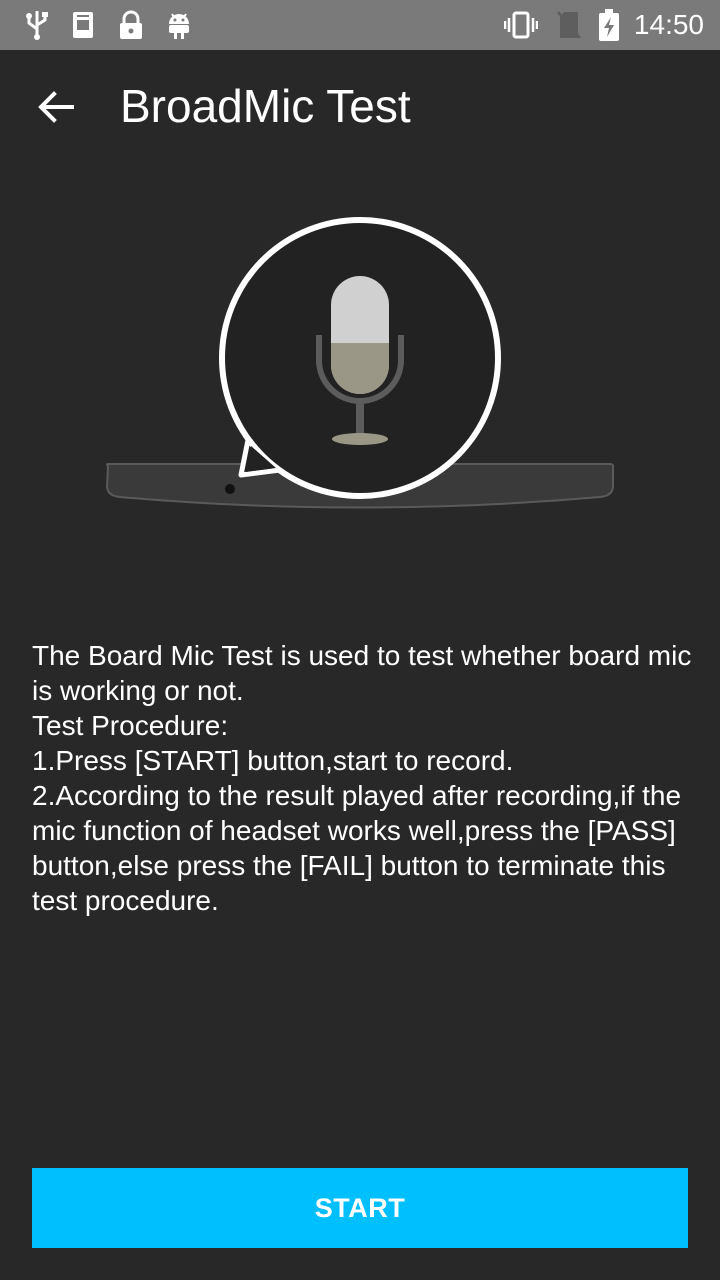 Image resolution: width=720 pixels, height=1280 pixels. What do you see at coordinates (265, 106) in the screenshot?
I see `page-title: BroadMic Test` at bounding box center [265, 106].